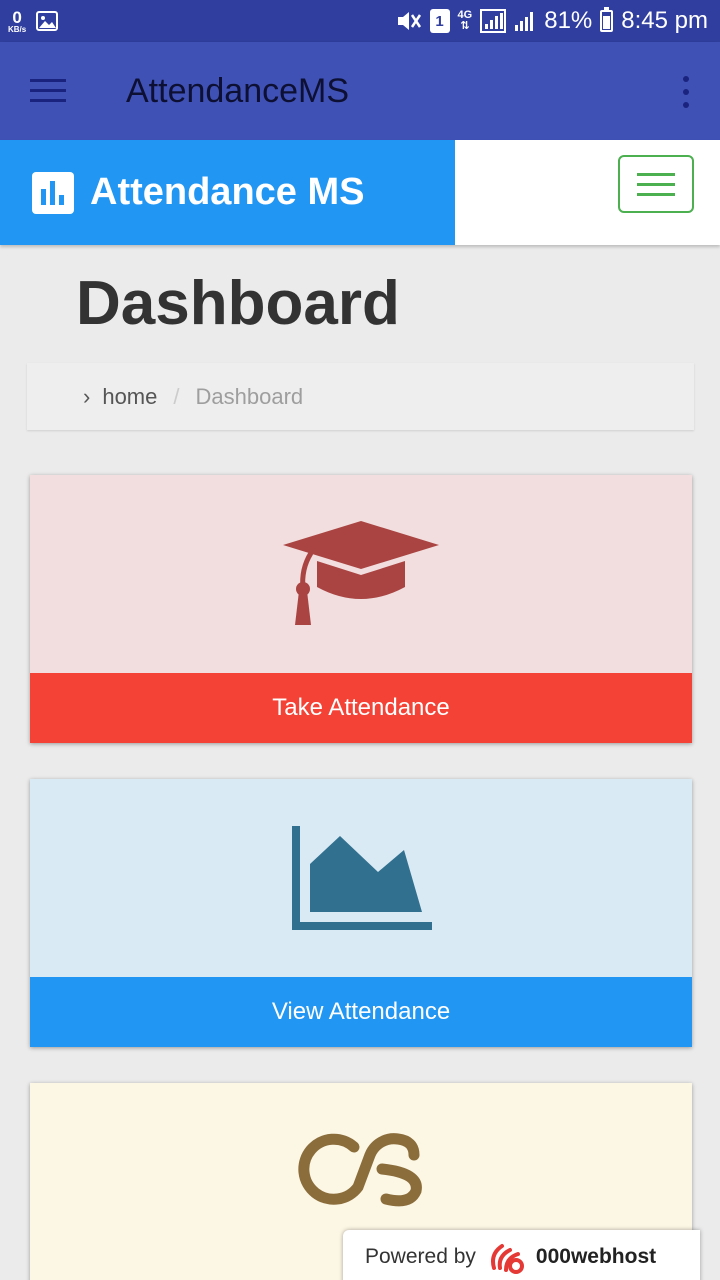 This screenshot has width=720, height=1280. I want to click on battery-percent: 81%, so click(568, 20).